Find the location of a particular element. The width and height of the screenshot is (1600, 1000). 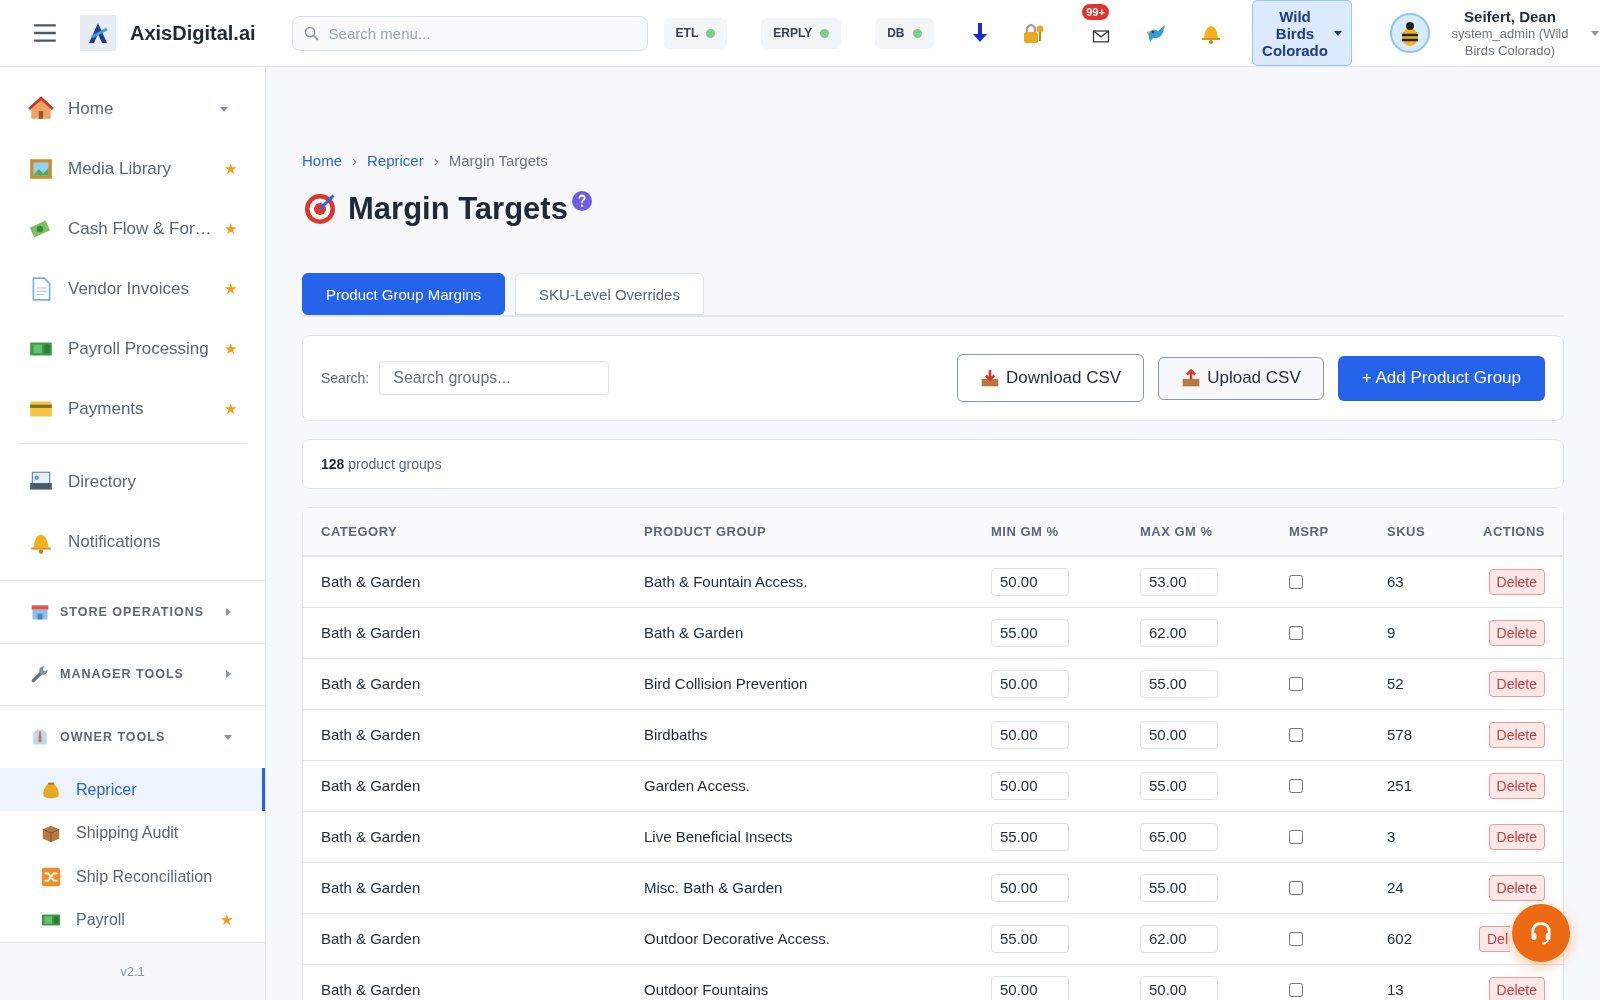

sidebar-item: Ship Reconciliation is located at coordinates (132, 876).